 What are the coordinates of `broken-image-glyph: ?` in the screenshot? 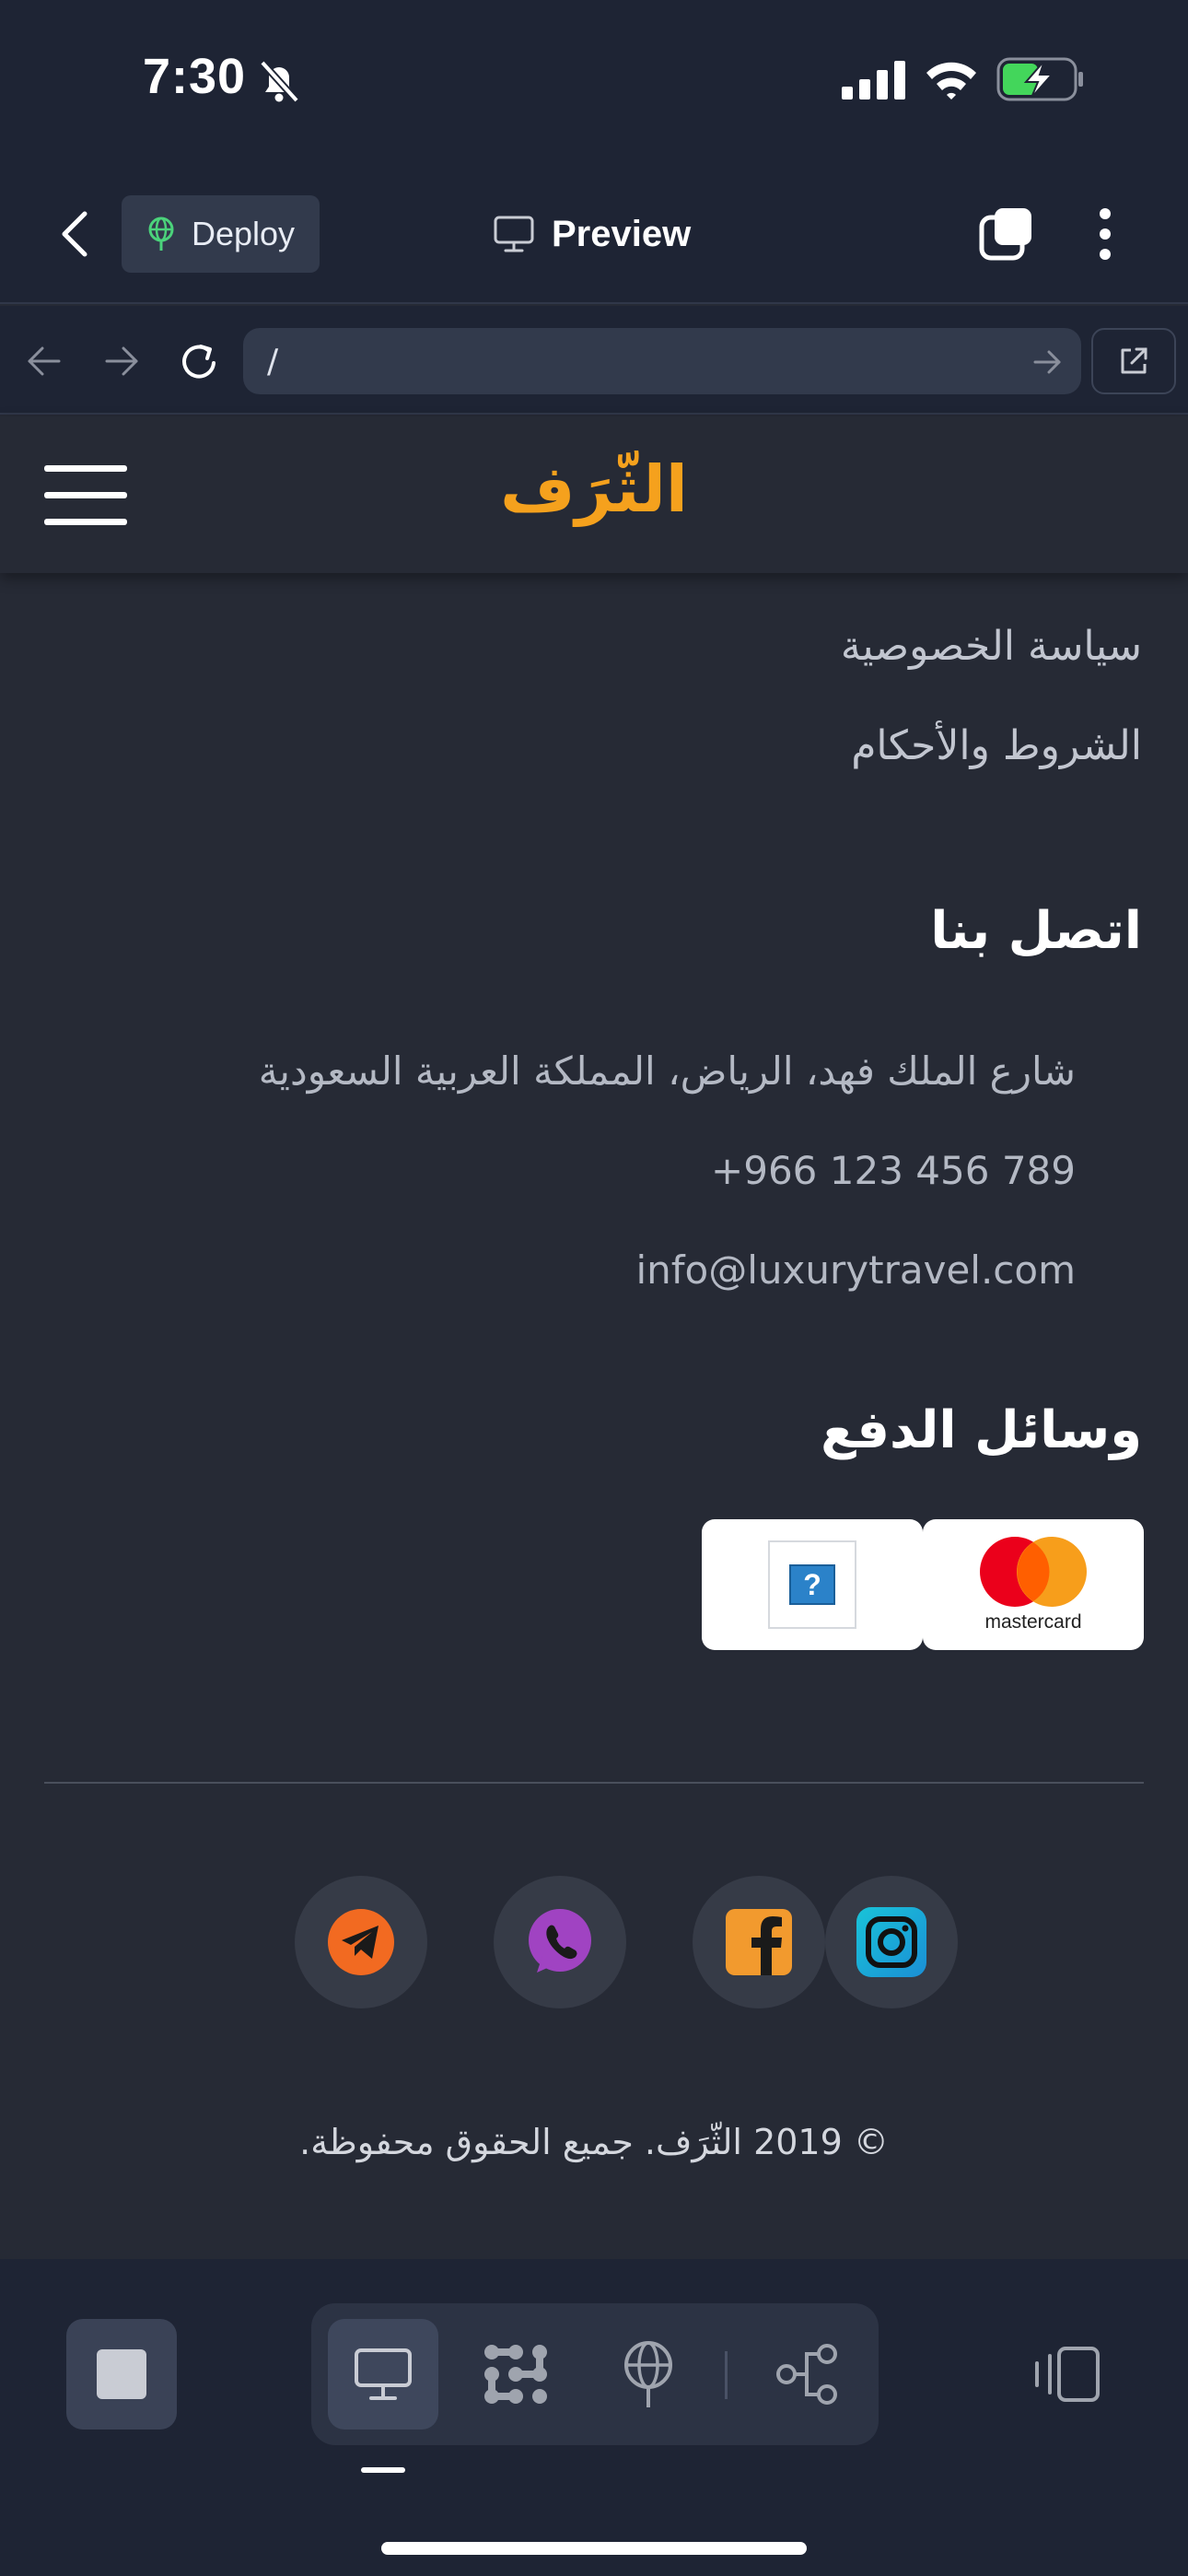 It's located at (812, 1584).